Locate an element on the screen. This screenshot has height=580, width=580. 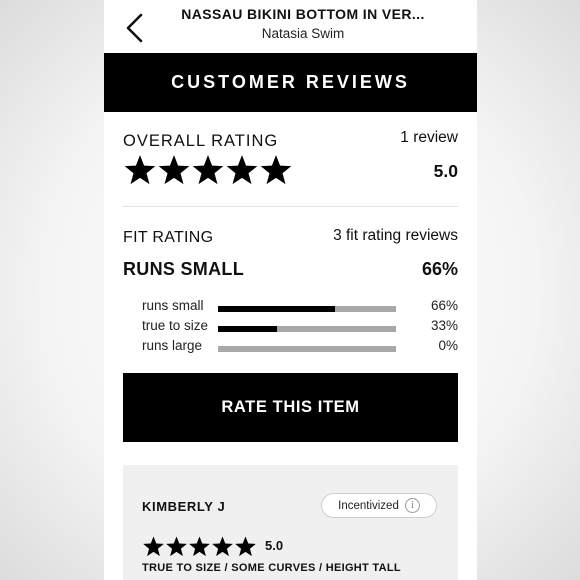
fit-rating-label: FIT RATING is located at coordinates (168, 237).